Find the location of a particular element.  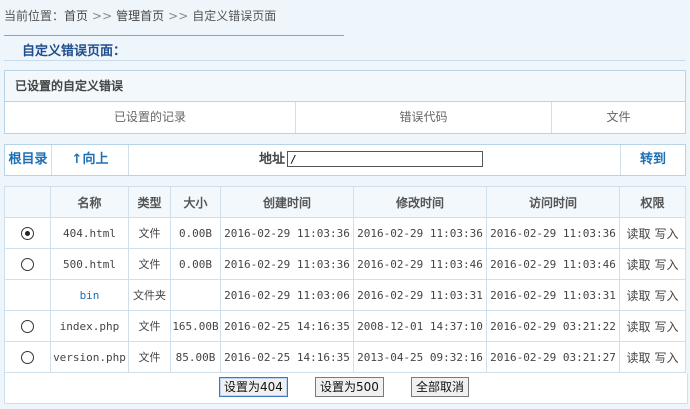

address-cell: 地址 is located at coordinates (375, 160).